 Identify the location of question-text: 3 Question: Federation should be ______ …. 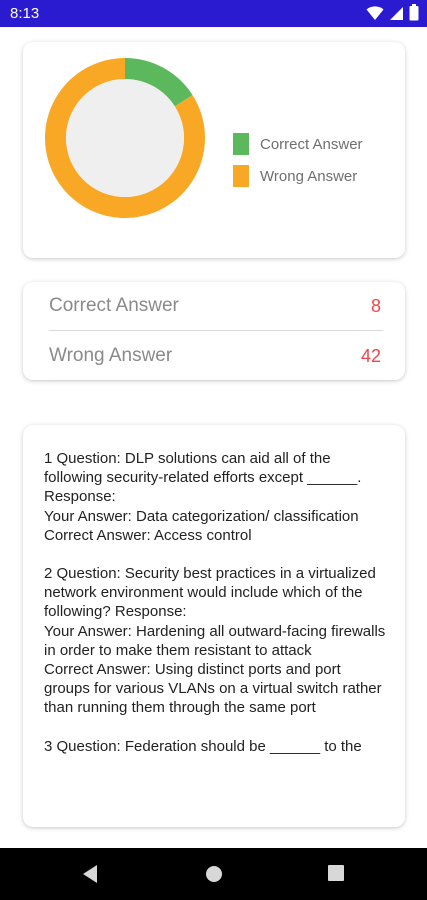
(203, 746).